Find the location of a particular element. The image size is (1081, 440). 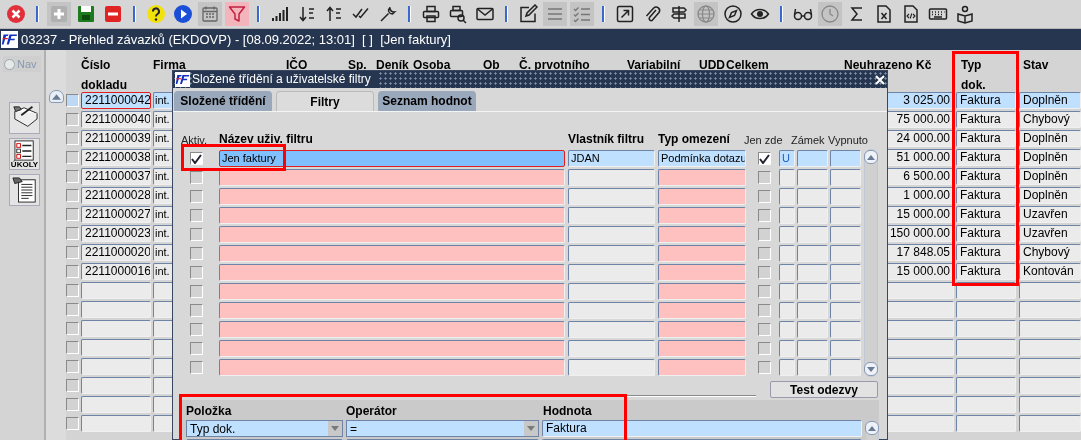

input-field: Jen faktury is located at coordinates (392, 158).